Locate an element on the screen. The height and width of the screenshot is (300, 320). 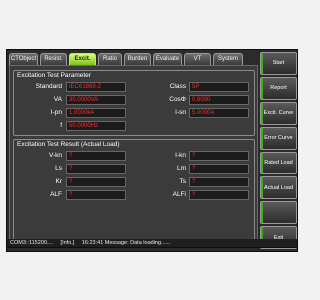
tab-system: System is located at coordinates (228, 59).